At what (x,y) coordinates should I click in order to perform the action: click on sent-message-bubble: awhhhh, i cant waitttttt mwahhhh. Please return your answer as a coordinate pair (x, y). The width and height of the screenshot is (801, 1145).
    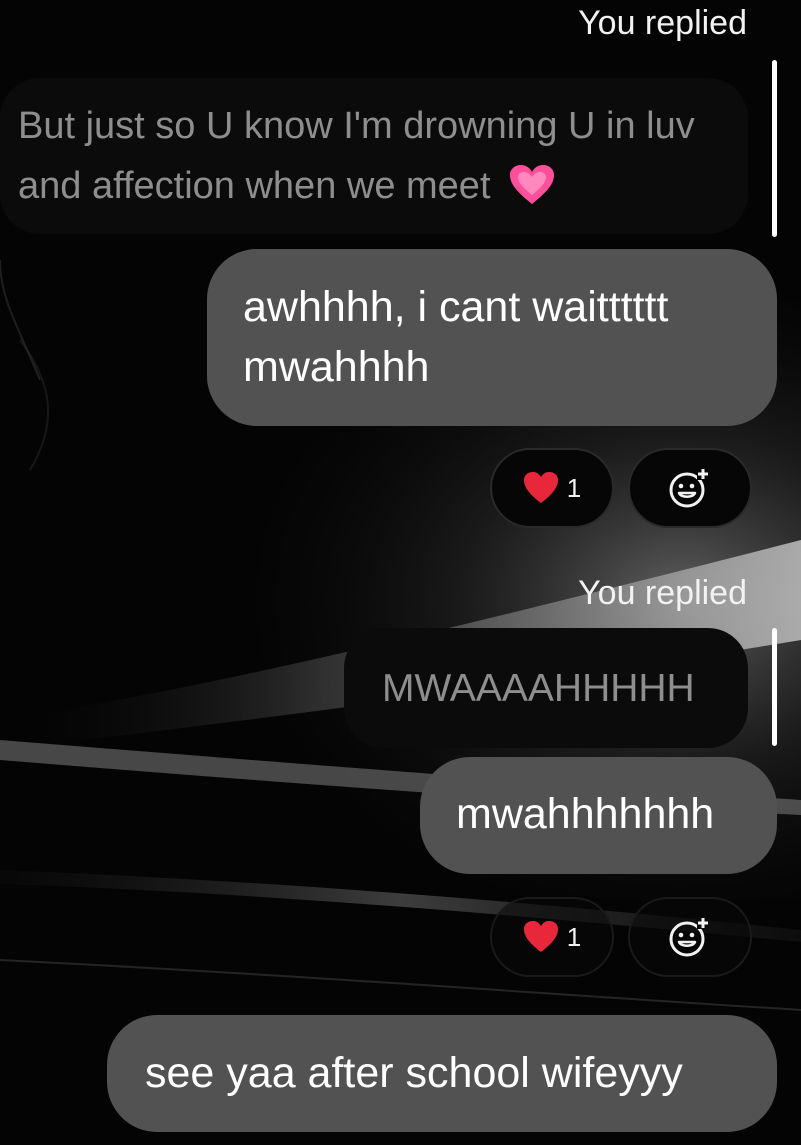
    Looking at the image, I should click on (492, 337).